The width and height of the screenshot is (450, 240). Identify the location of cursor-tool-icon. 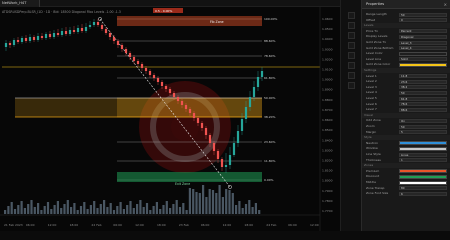
(351, 15).